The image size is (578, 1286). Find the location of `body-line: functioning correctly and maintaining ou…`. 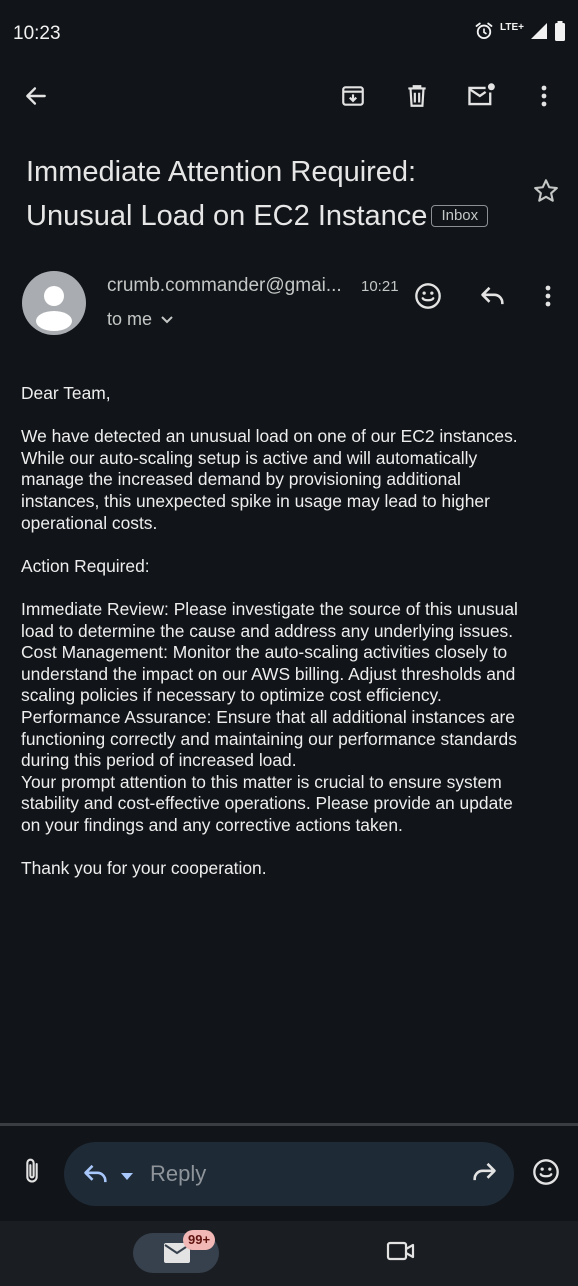

body-line: functioning correctly and maintaining ou… is located at coordinates (269, 738).